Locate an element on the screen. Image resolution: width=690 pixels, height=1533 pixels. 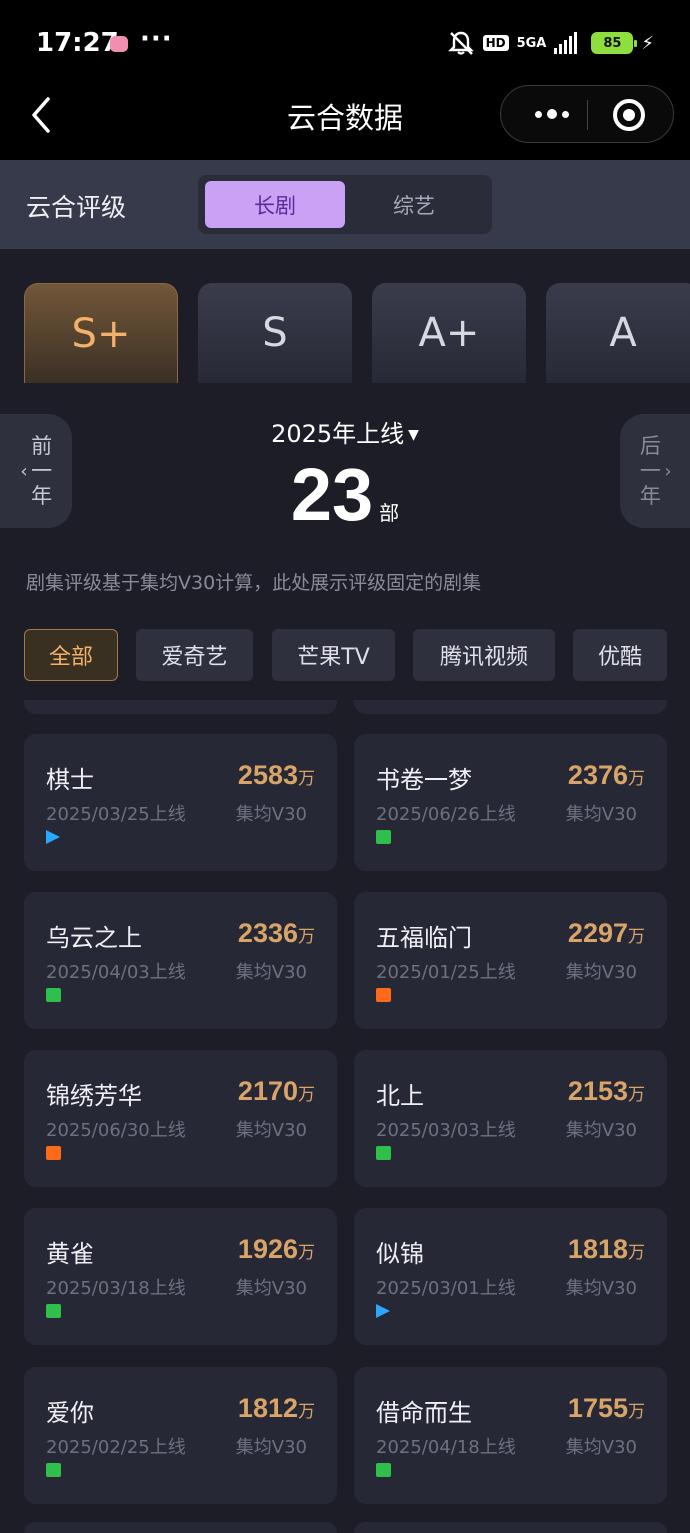
more-notifications-icon: ··· is located at coordinates (156, 39).